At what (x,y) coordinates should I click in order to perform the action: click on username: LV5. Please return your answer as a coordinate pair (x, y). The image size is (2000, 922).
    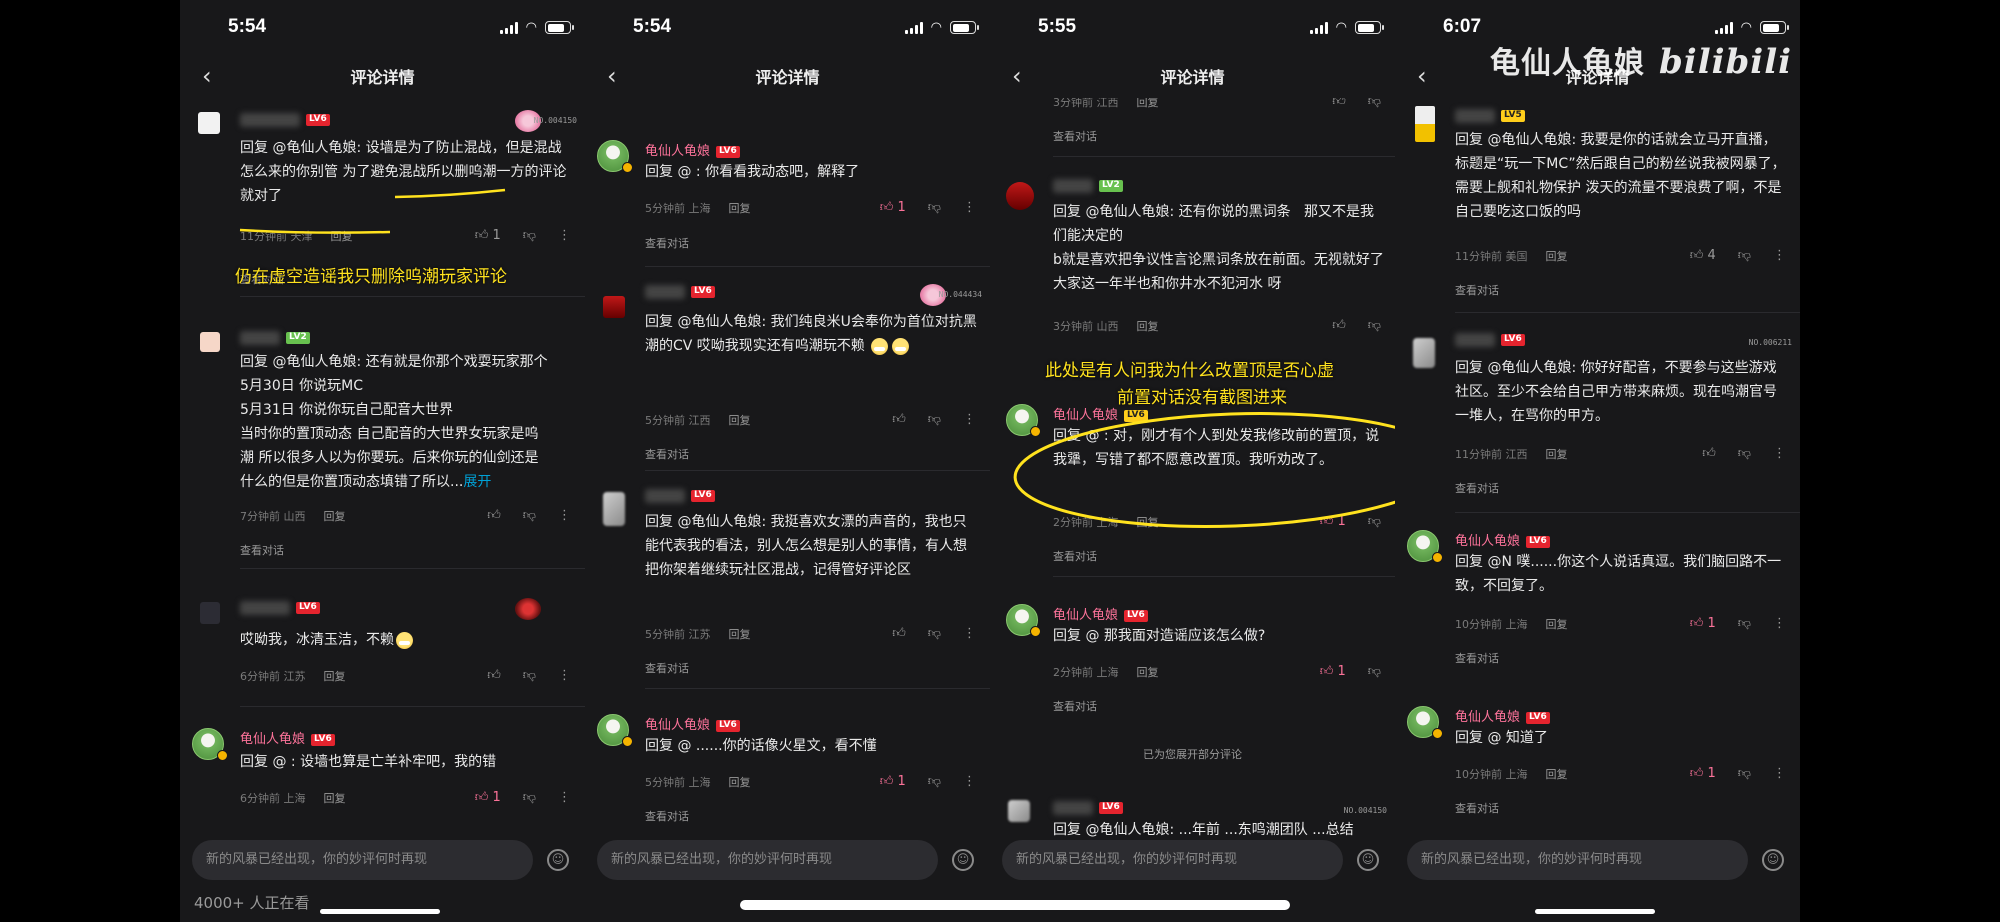
    Looking at the image, I should click on (1490, 115).